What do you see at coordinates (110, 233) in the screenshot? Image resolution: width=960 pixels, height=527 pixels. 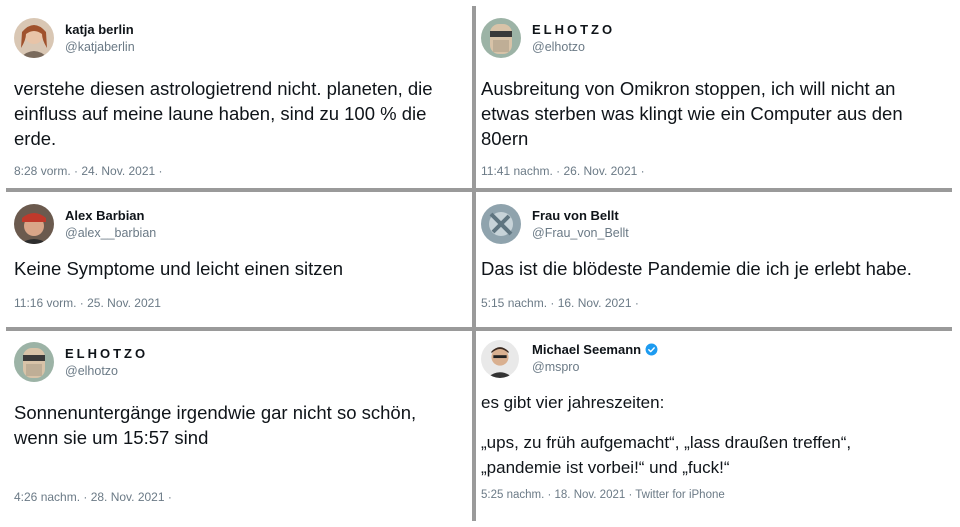 I see `user-handle: @alex__barbian` at bounding box center [110, 233].